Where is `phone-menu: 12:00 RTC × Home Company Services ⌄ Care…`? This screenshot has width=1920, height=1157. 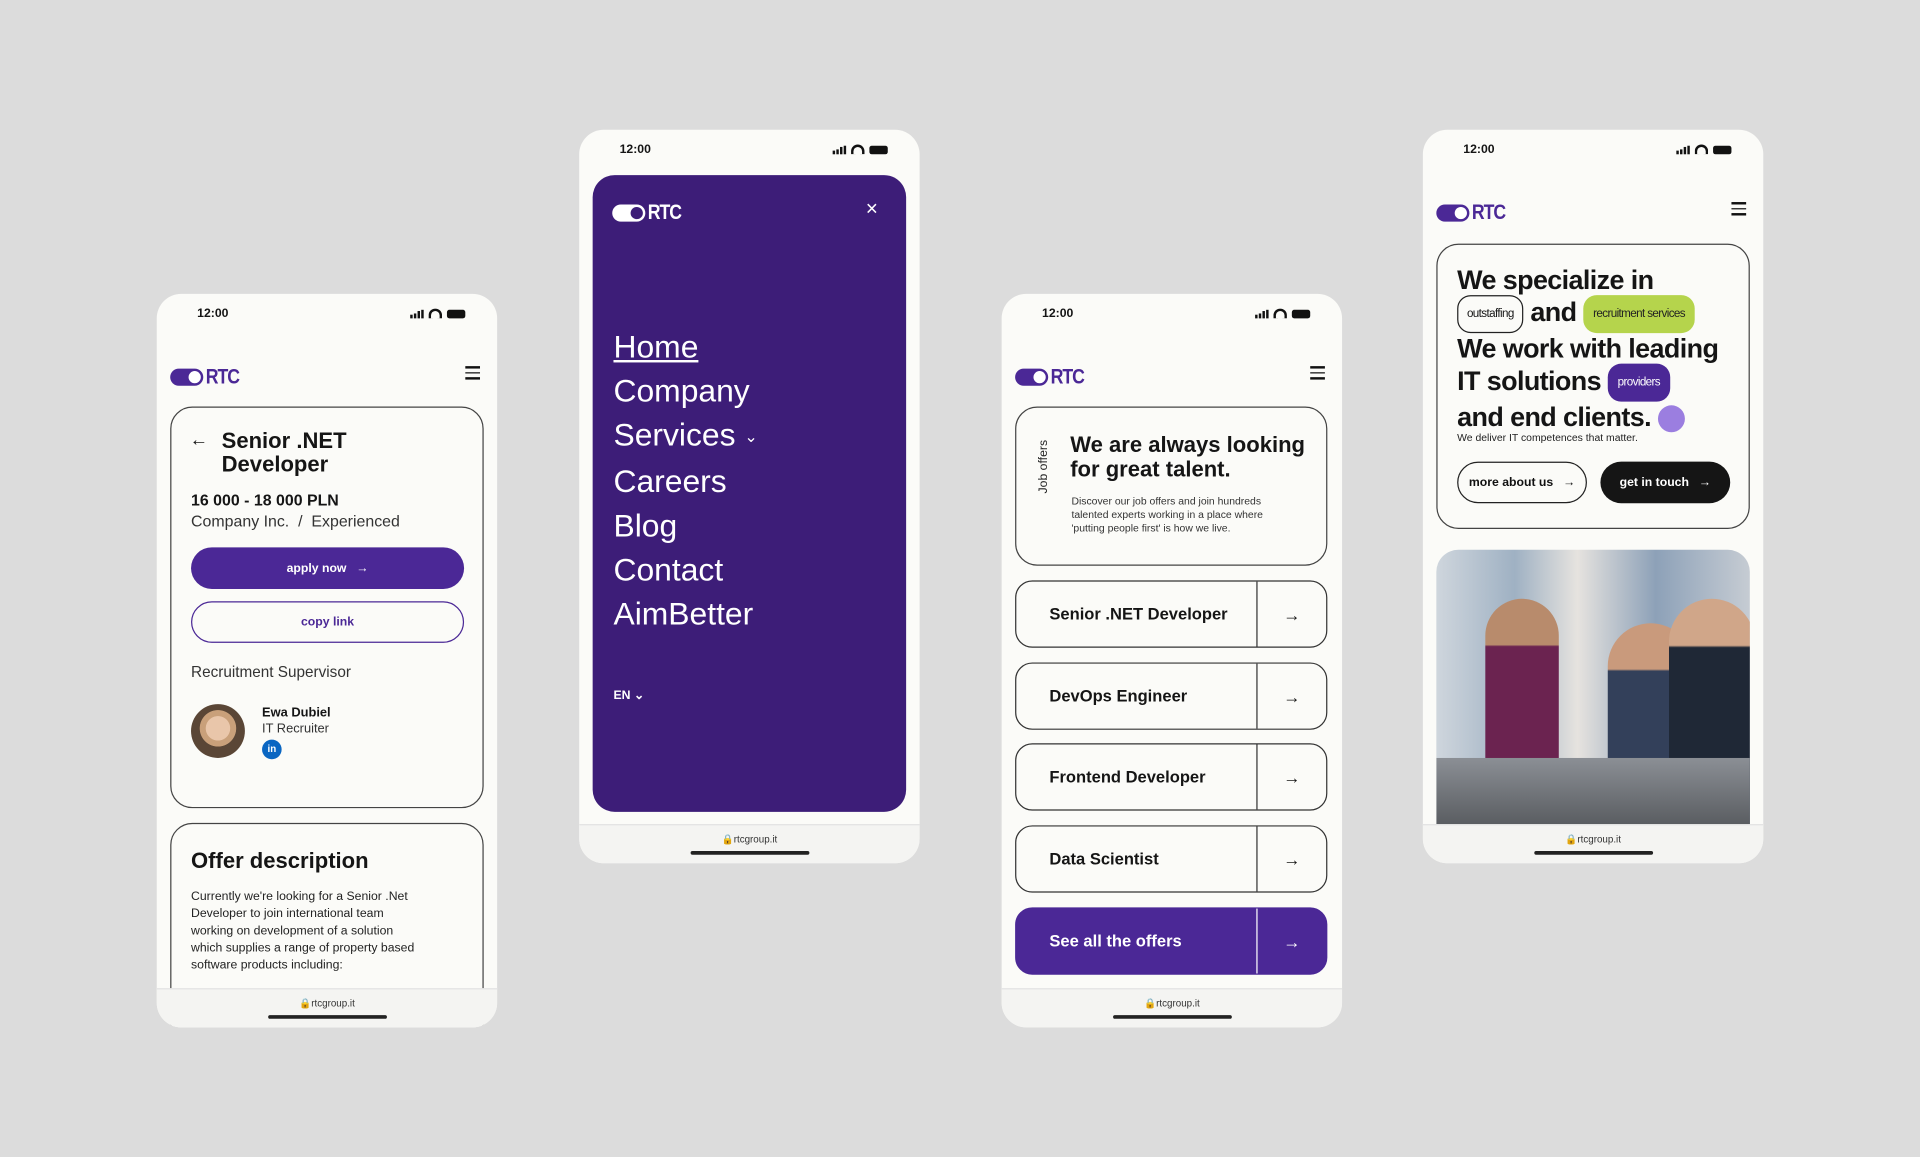 phone-menu: 12:00 RTC × Home Company Services ⌄ Care… is located at coordinates (749, 496).